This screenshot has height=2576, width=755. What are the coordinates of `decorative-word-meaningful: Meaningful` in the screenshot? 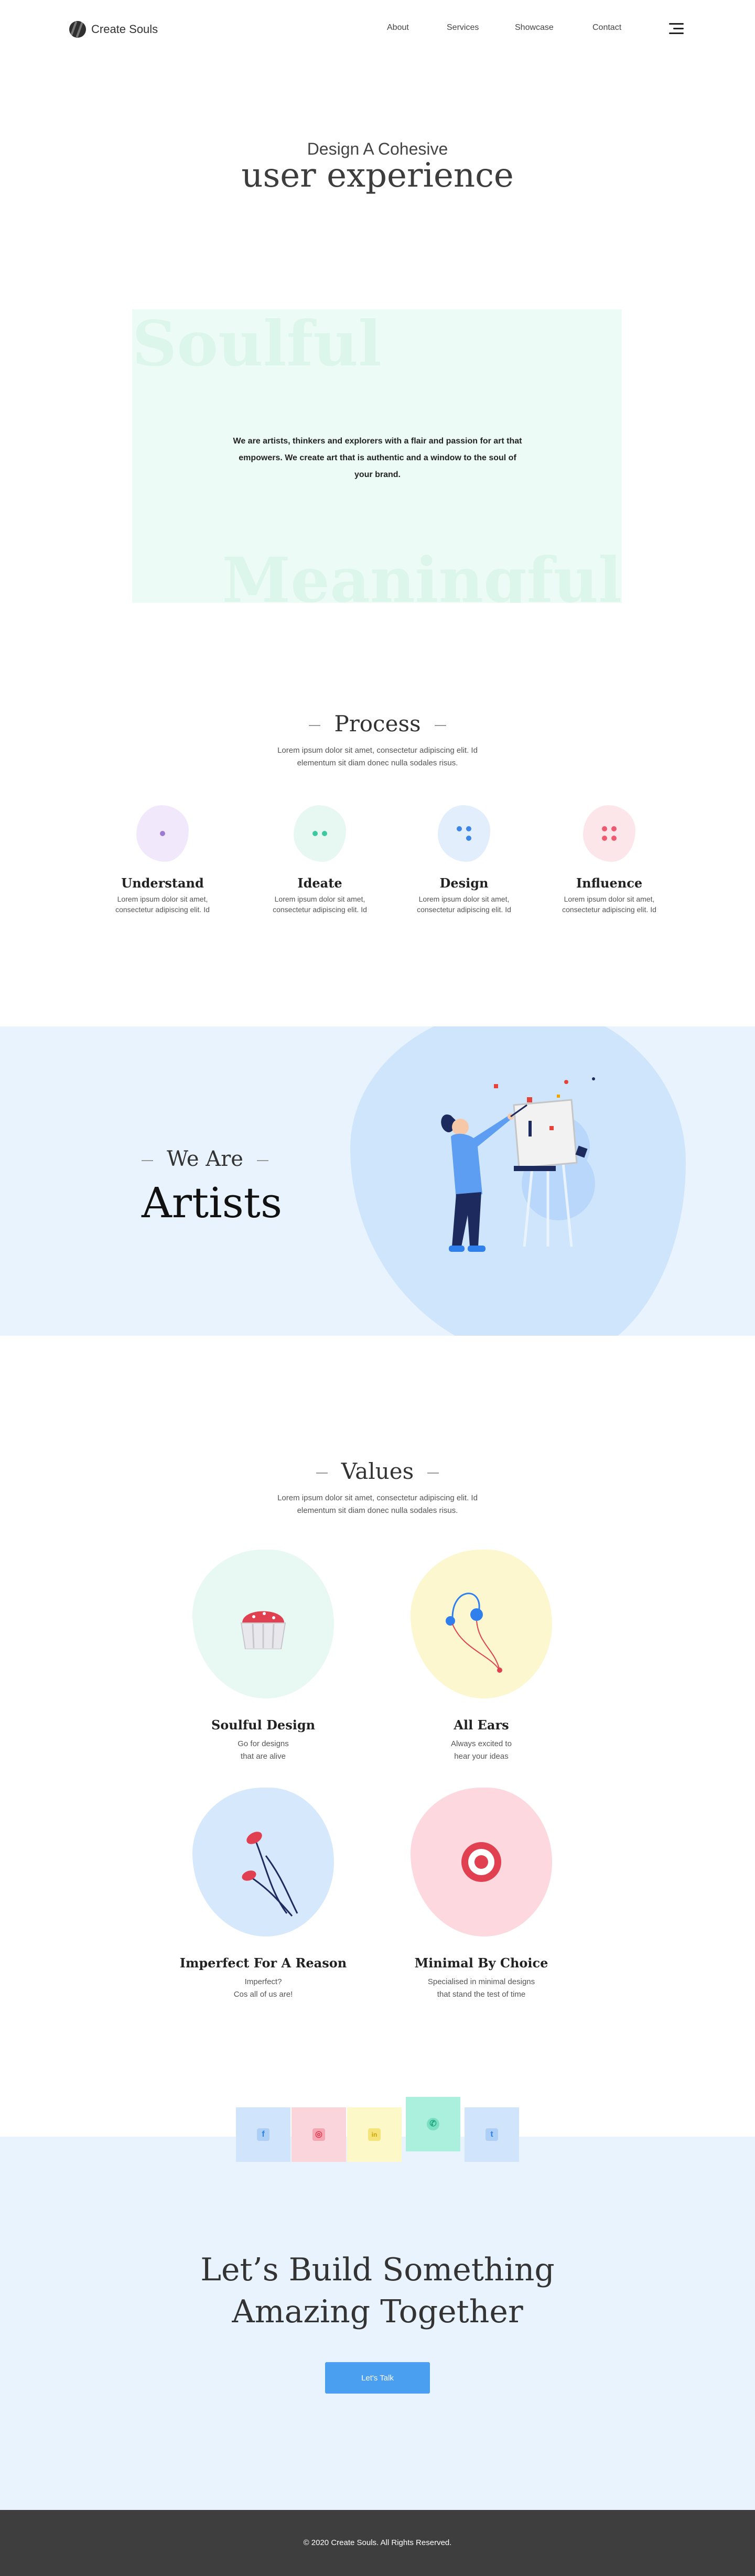 It's located at (422, 573).